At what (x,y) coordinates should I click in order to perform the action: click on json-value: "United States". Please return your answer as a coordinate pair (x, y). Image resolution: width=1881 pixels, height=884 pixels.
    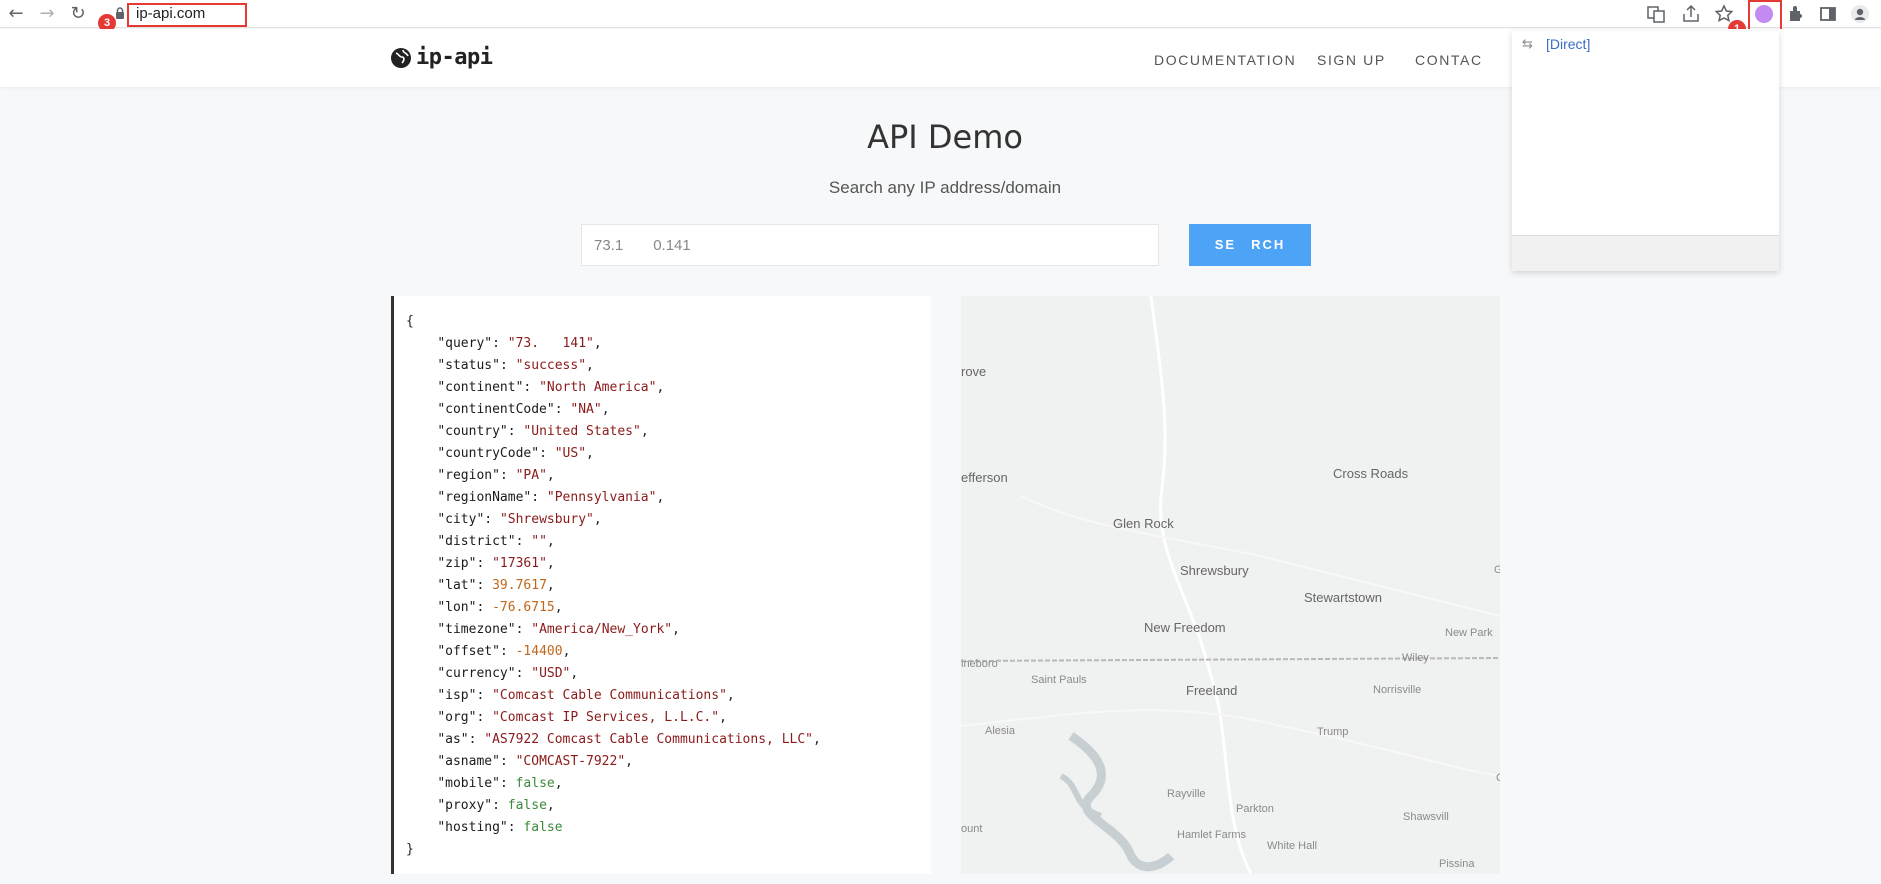
    Looking at the image, I should click on (582, 431).